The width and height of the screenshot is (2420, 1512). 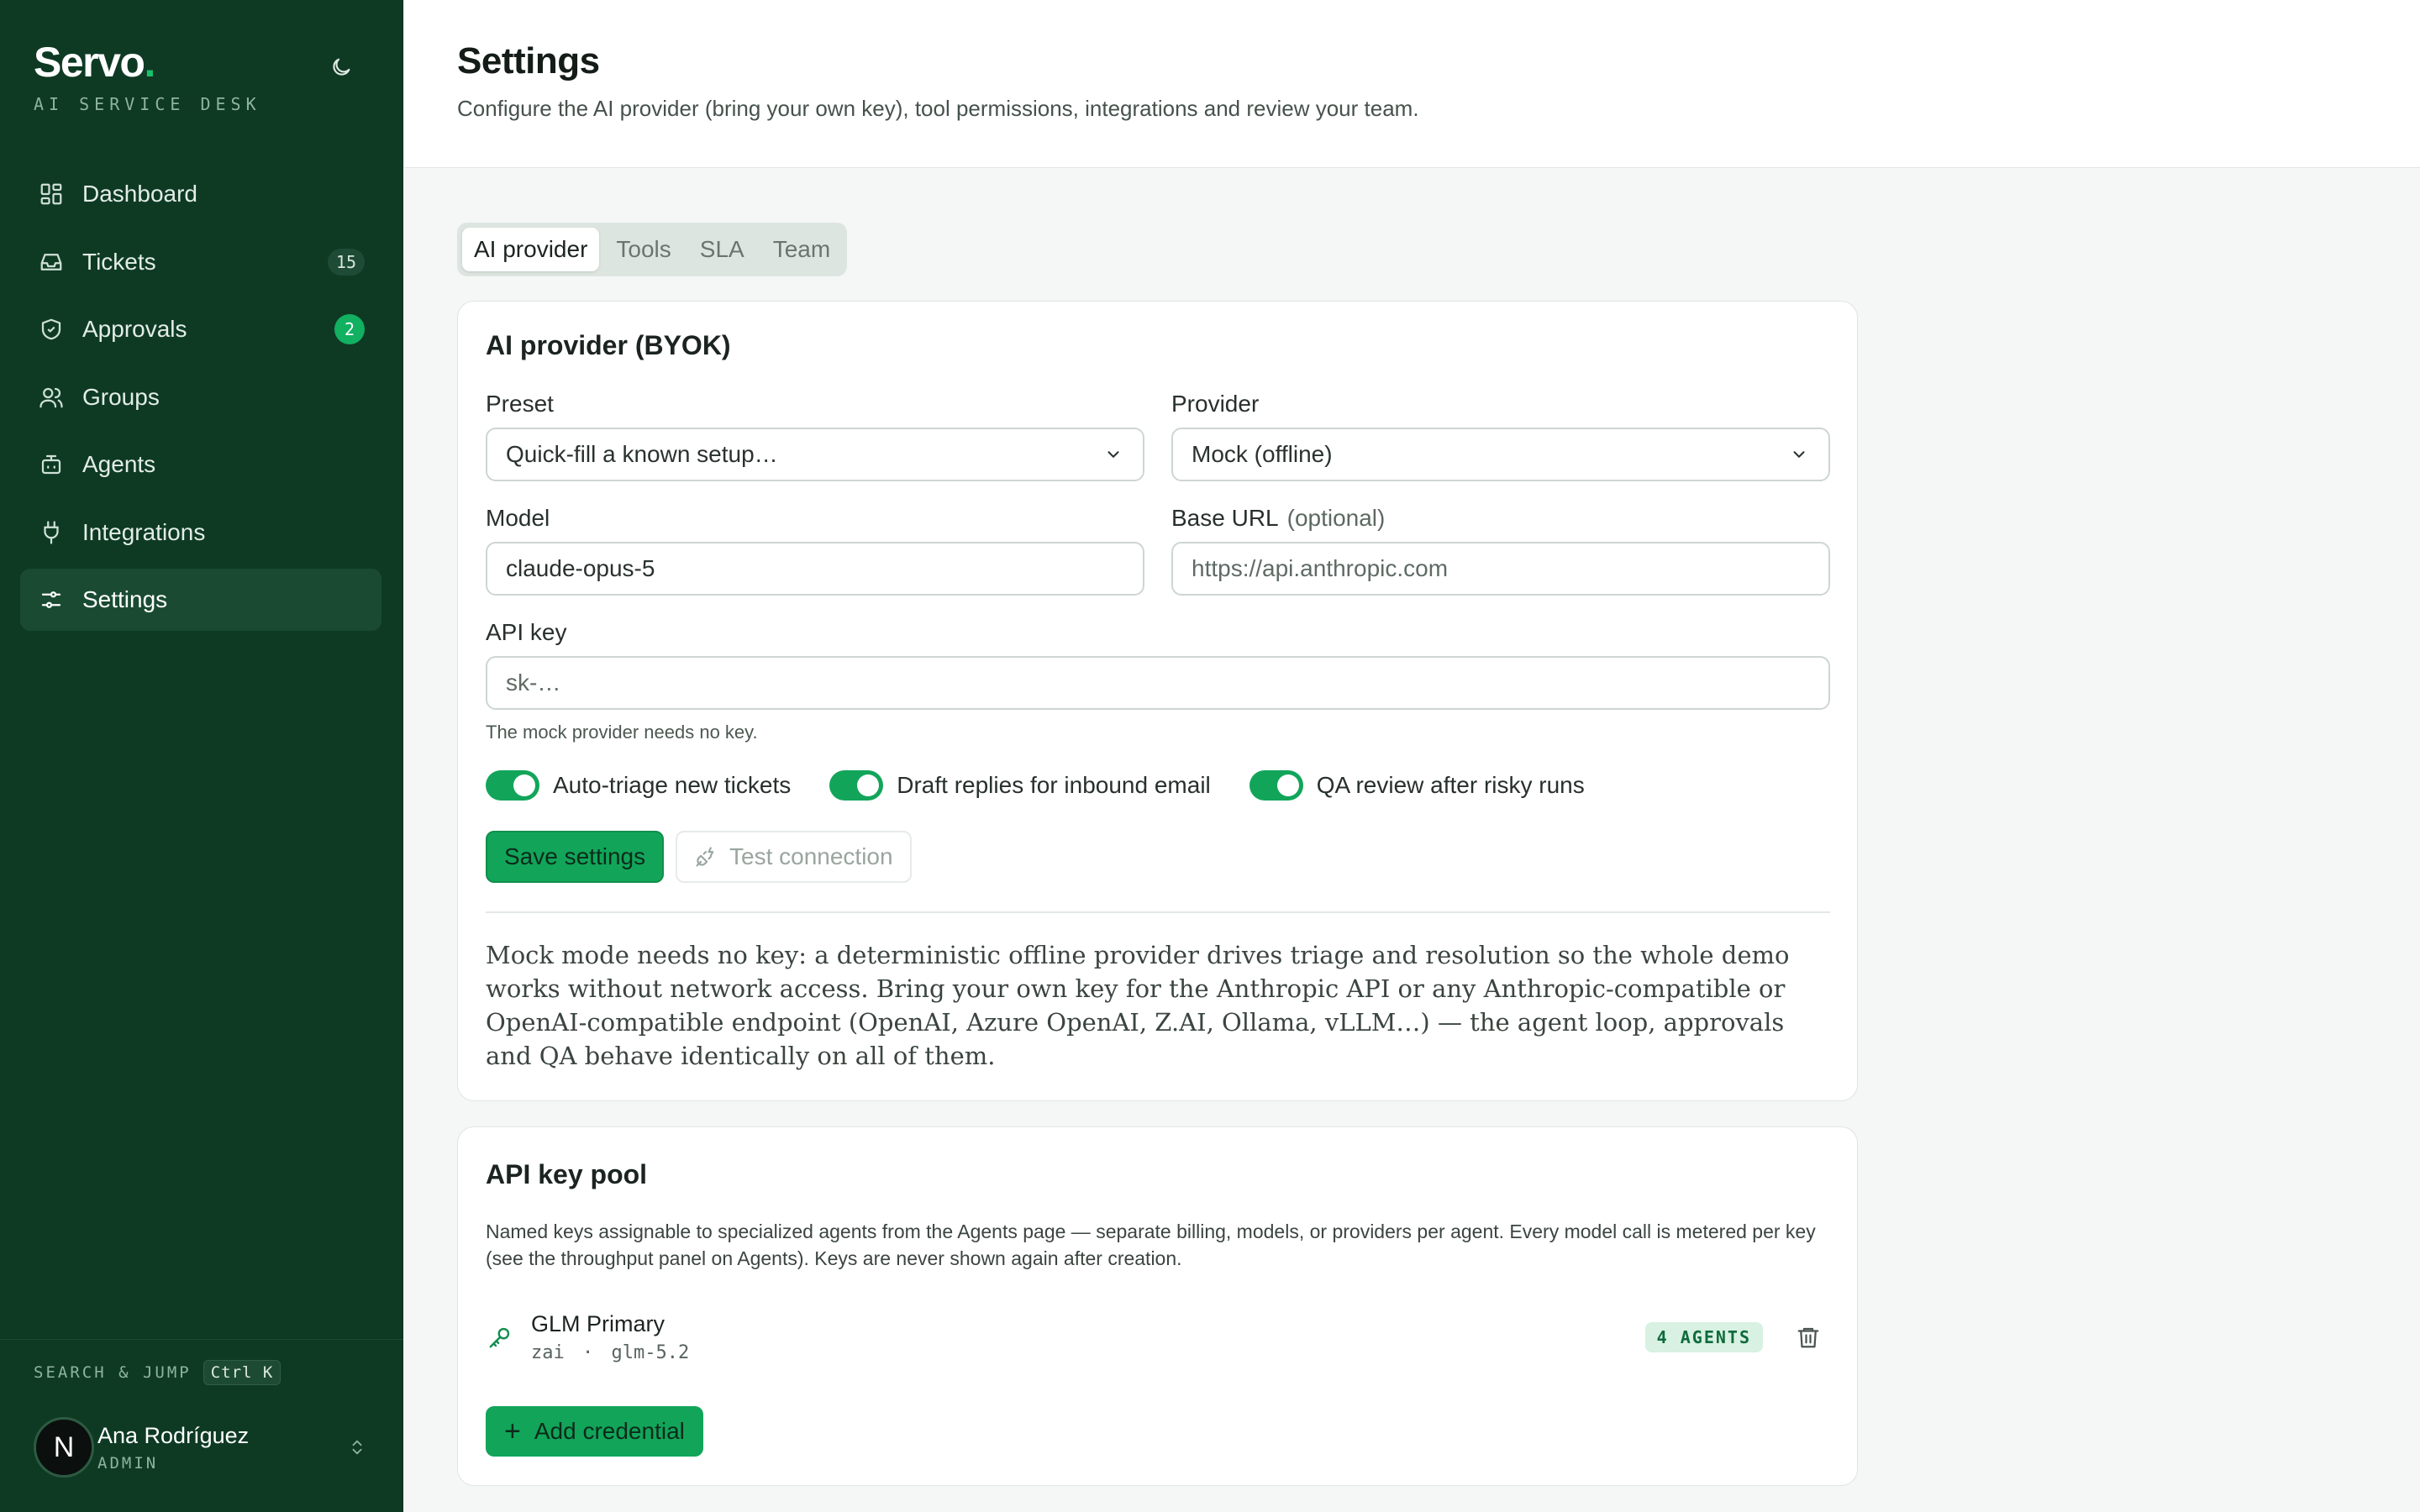 I want to click on sidebar-item-label: Groups, so click(x=121, y=396).